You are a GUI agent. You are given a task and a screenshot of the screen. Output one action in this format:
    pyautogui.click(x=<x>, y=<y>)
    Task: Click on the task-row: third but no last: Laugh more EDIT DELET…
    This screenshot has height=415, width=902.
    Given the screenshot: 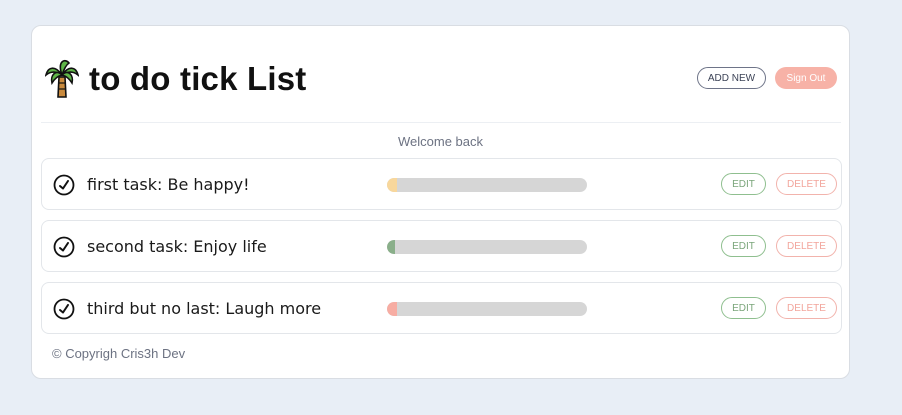 What is the action you would take?
    pyautogui.click(x=441, y=308)
    